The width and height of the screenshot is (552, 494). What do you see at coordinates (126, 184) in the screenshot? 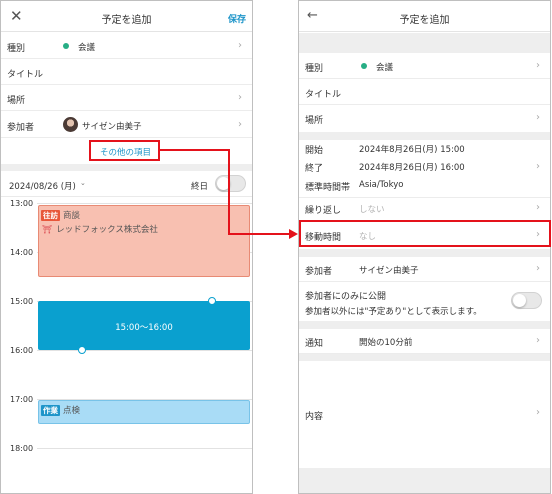
I see `date-bar: 2024/08/26 (月) ⌄ 終日` at bounding box center [126, 184].